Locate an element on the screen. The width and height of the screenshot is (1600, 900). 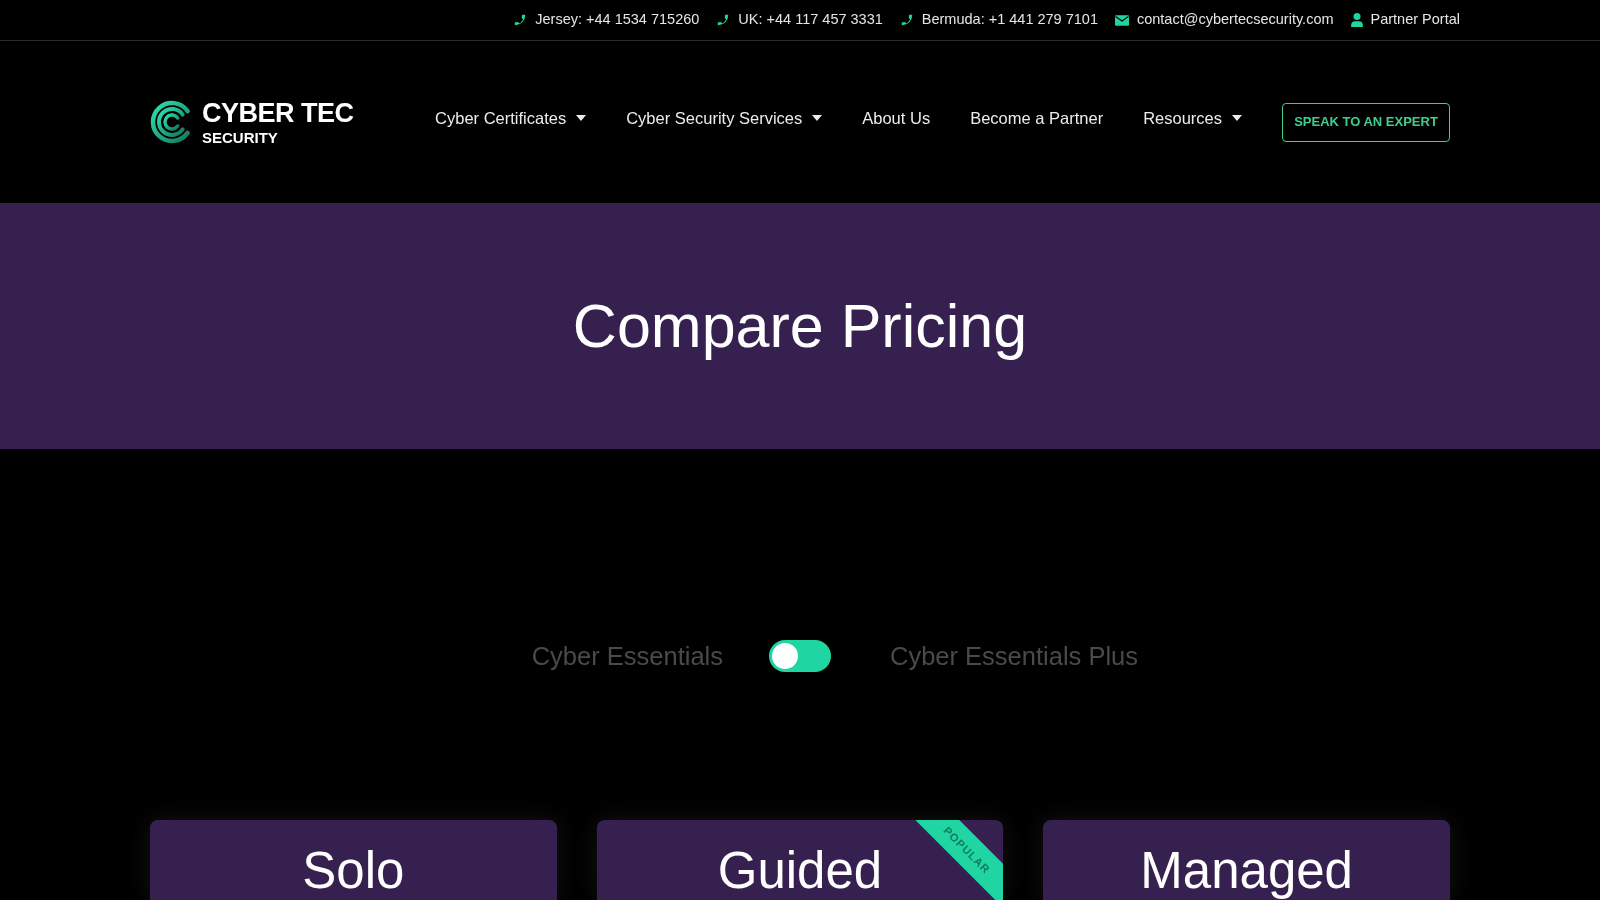
phone-link: Jersey: +44 1534 715260 is located at coordinates (606, 20).